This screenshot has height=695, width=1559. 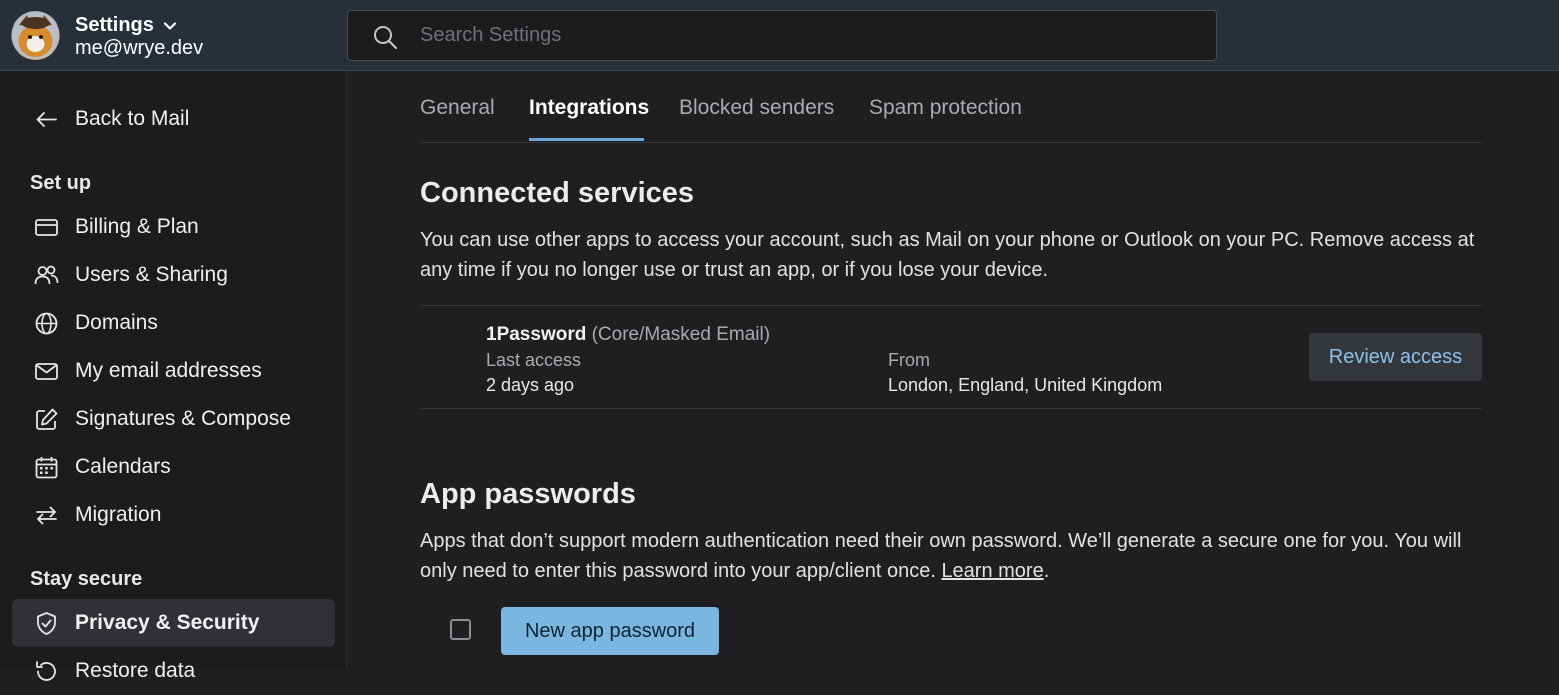 I want to click on account-switcher: Settings, so click(x=126, y=25).